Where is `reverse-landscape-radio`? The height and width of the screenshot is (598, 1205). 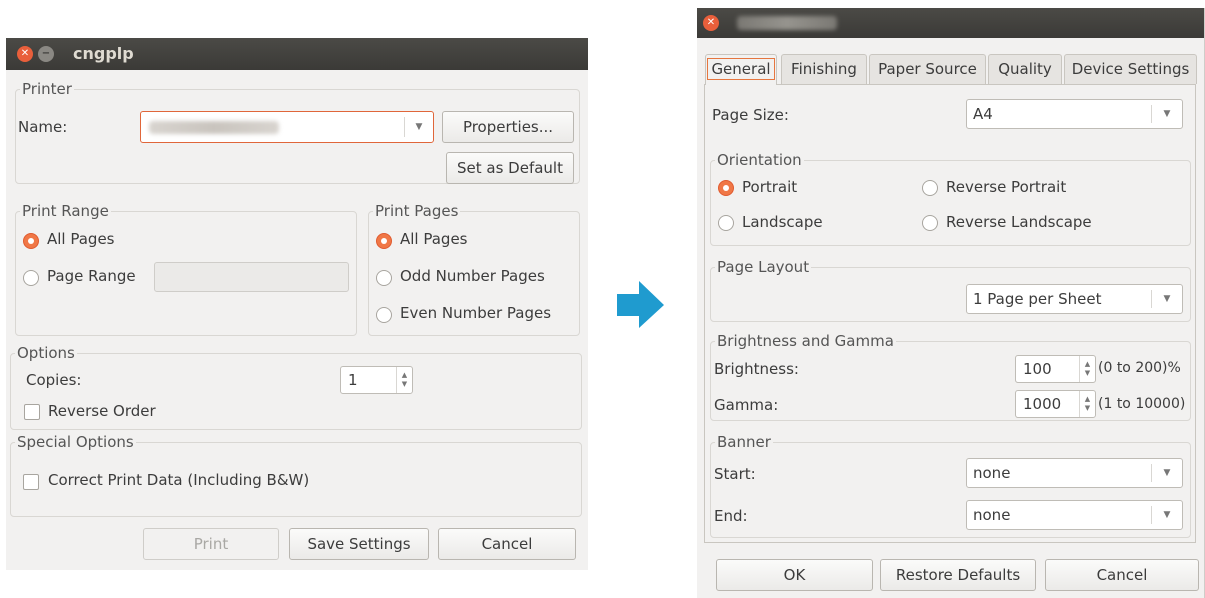 reverse-landscape-radio is located at coordinates (930, 223).